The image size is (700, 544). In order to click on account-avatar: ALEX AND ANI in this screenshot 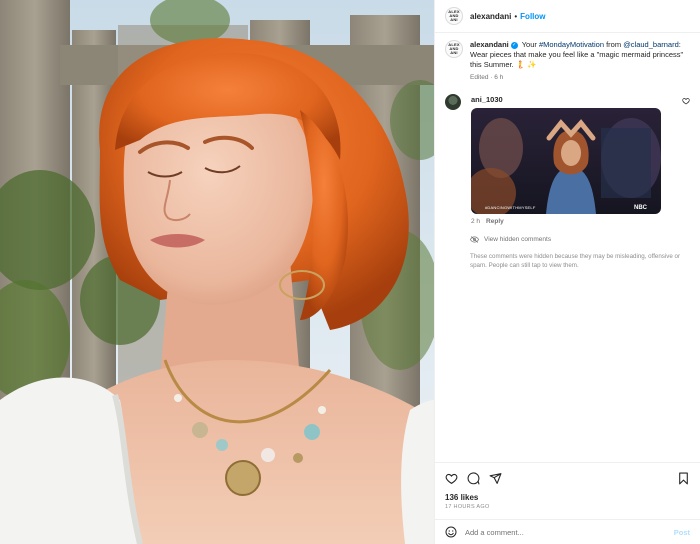, I will do `click(454, 16)`.